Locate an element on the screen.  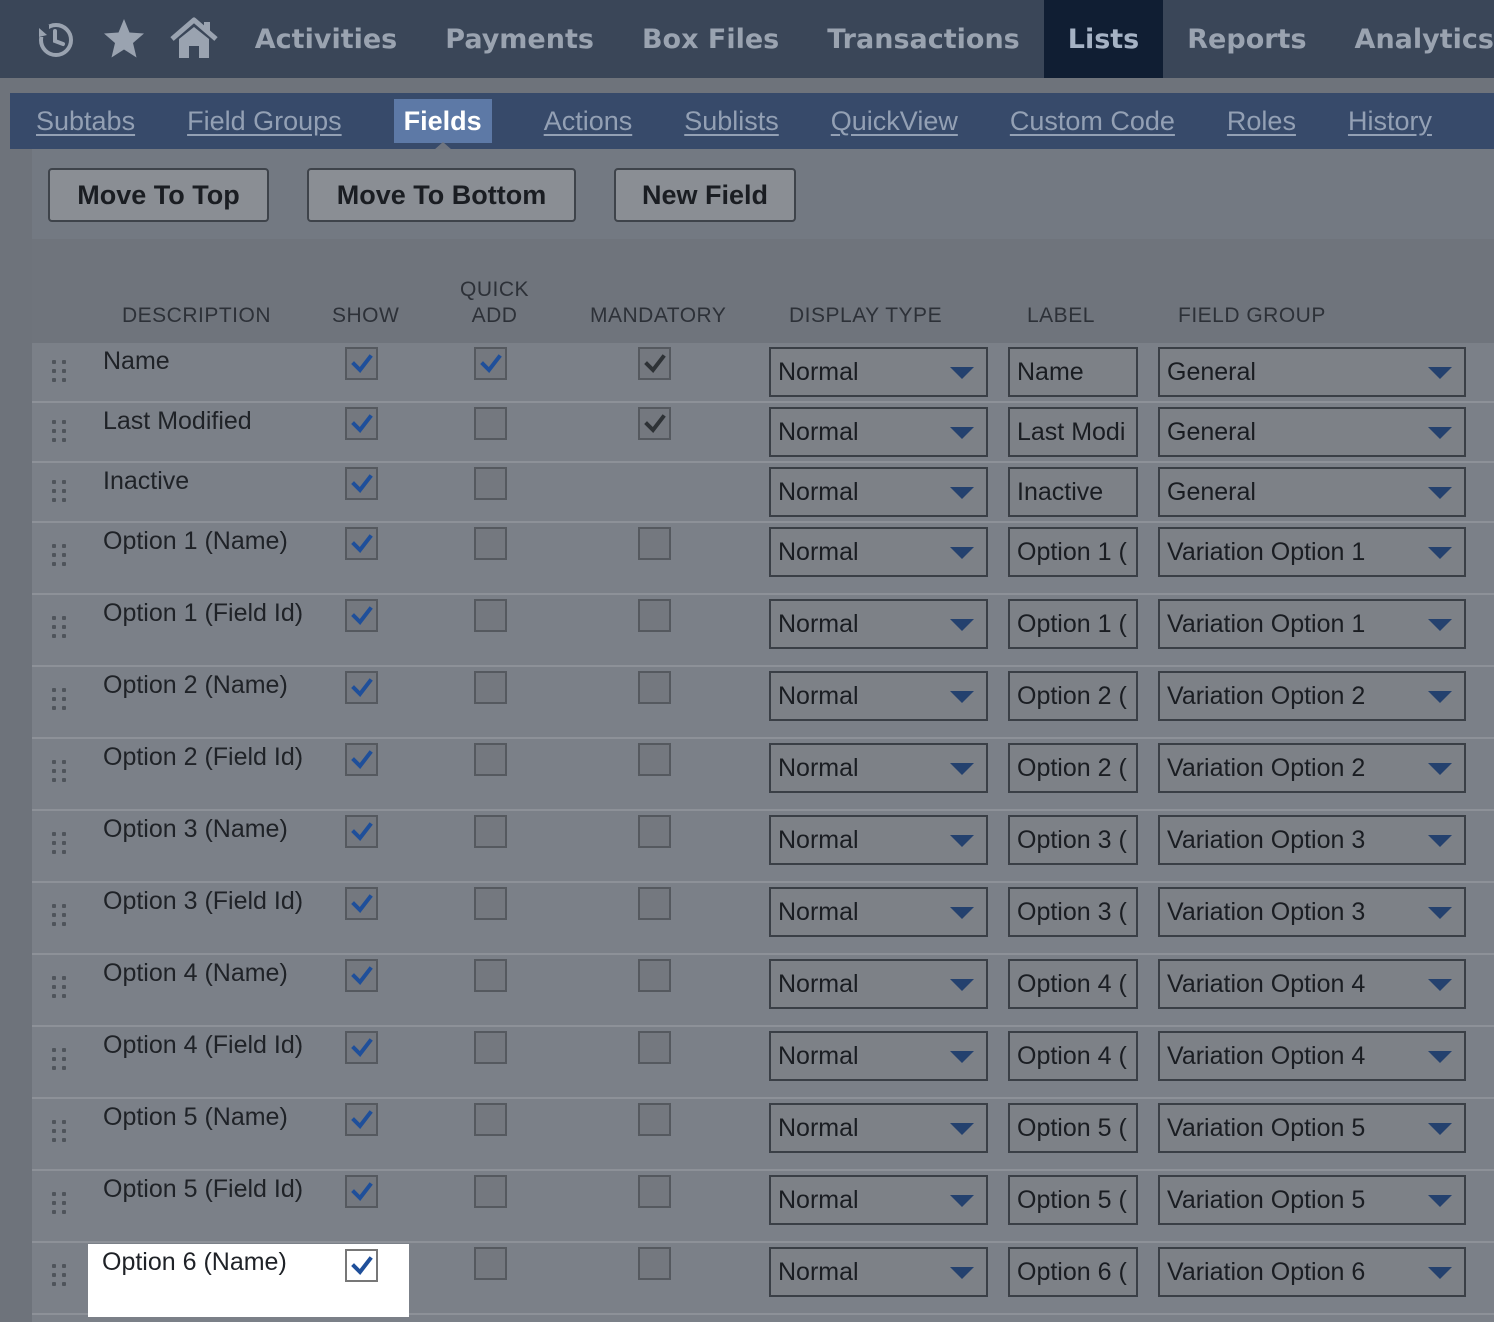
tab-roles: Roles is located at coordinates (1261, 121).